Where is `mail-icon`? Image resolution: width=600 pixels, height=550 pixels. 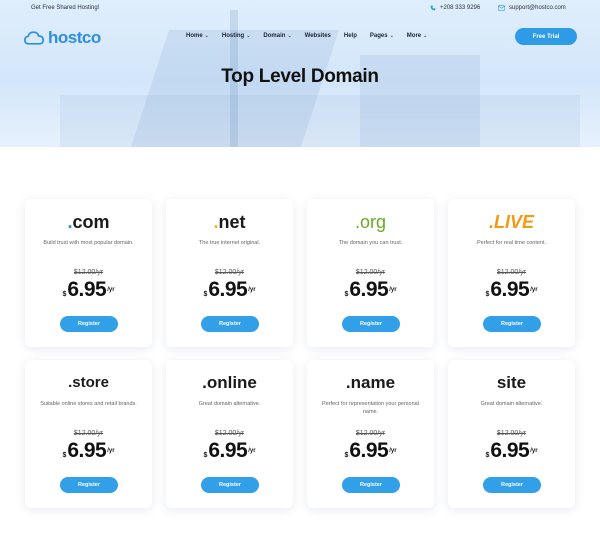 mail-icon is located at coordinates (501, 8).